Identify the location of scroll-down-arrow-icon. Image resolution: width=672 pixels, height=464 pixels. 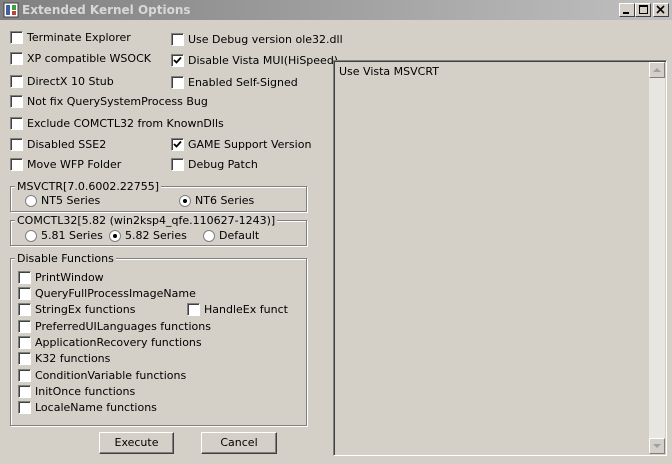
(657, 446).